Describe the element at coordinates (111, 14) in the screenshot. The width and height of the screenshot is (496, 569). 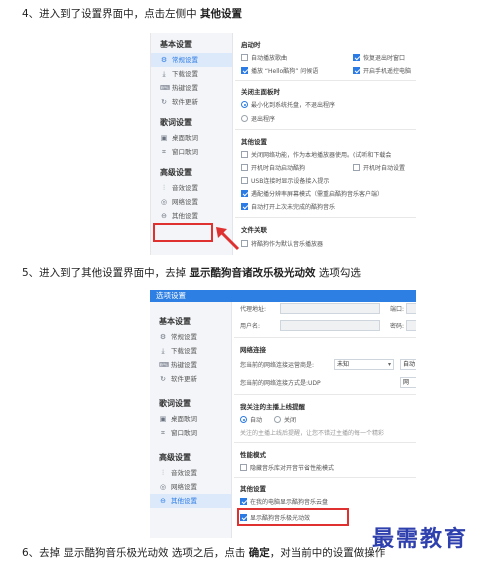
I see `step-4-prefix: 4、进入到了设置界面中，点击左侧中` at that location.